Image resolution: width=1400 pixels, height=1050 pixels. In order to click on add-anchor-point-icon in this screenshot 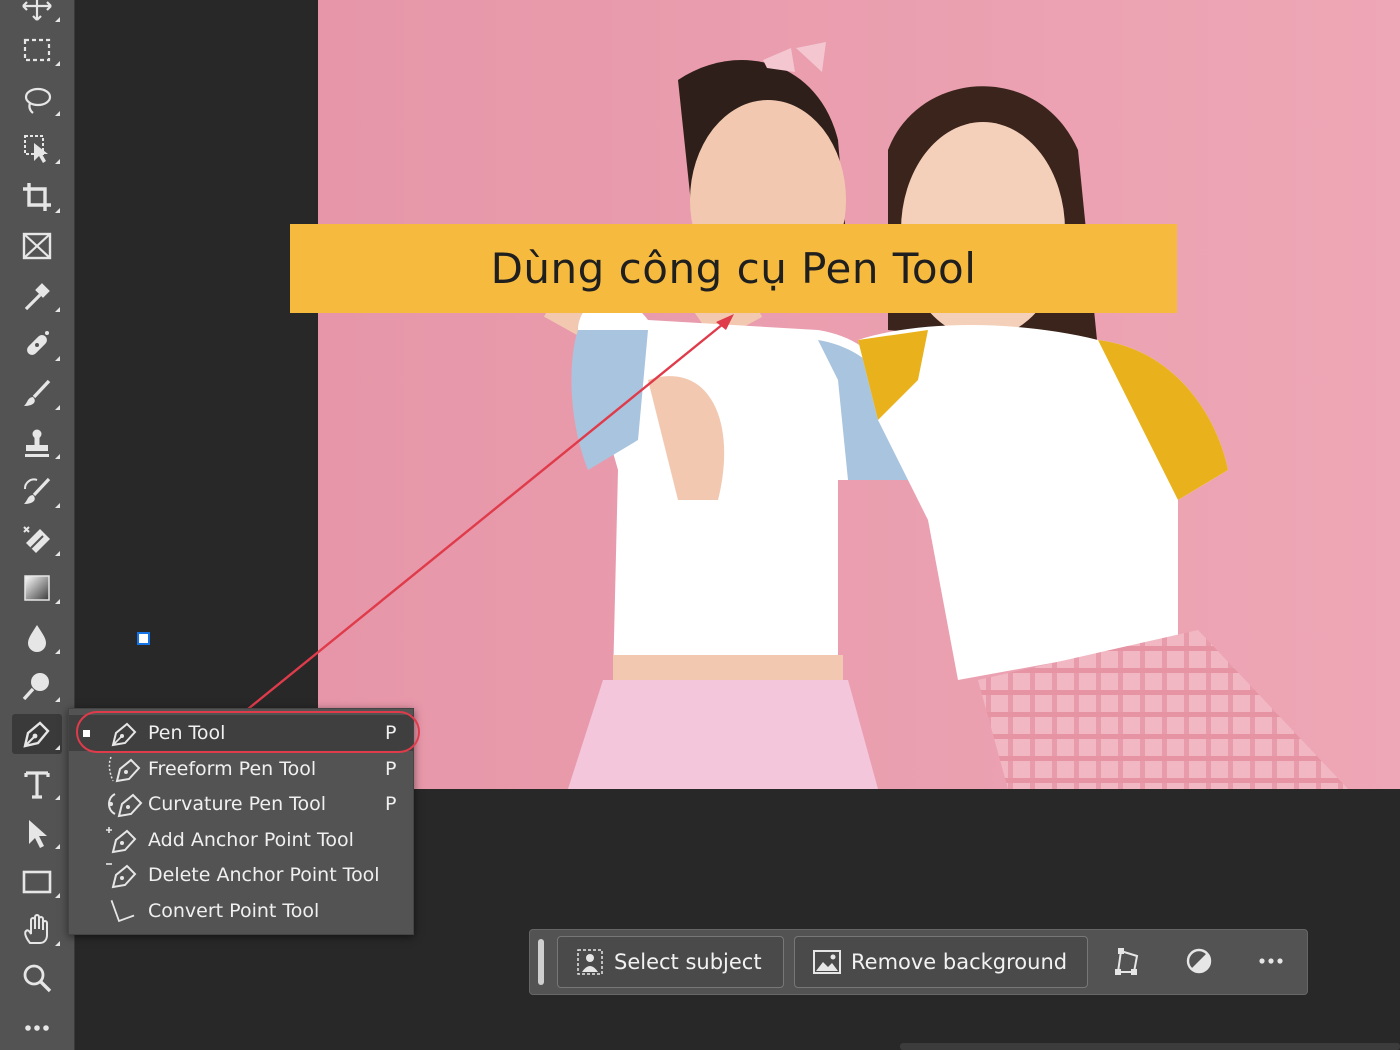, I will do `click(121, 840)`.